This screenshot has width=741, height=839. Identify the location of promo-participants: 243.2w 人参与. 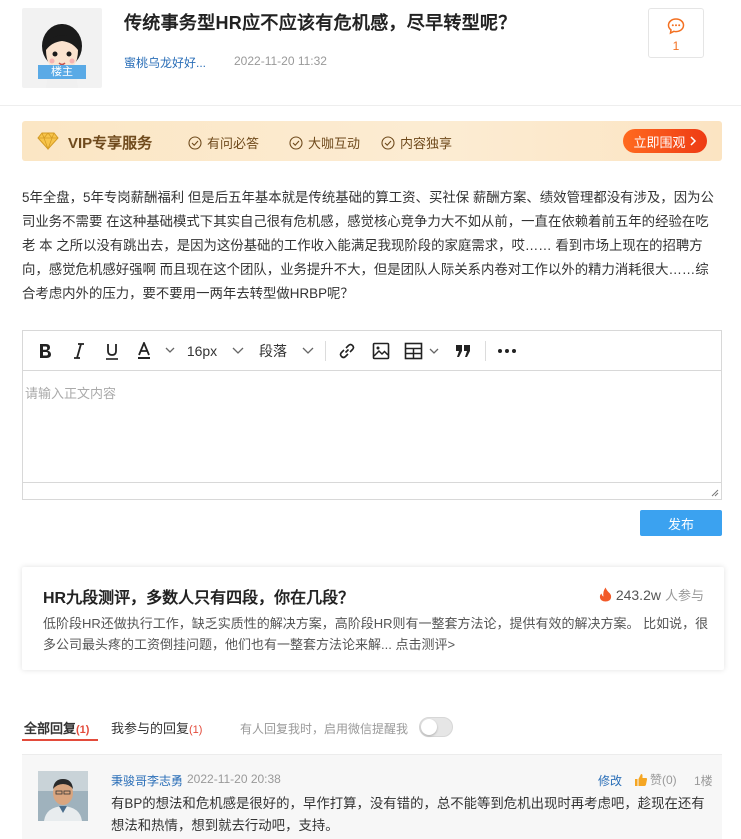
(651, 594).